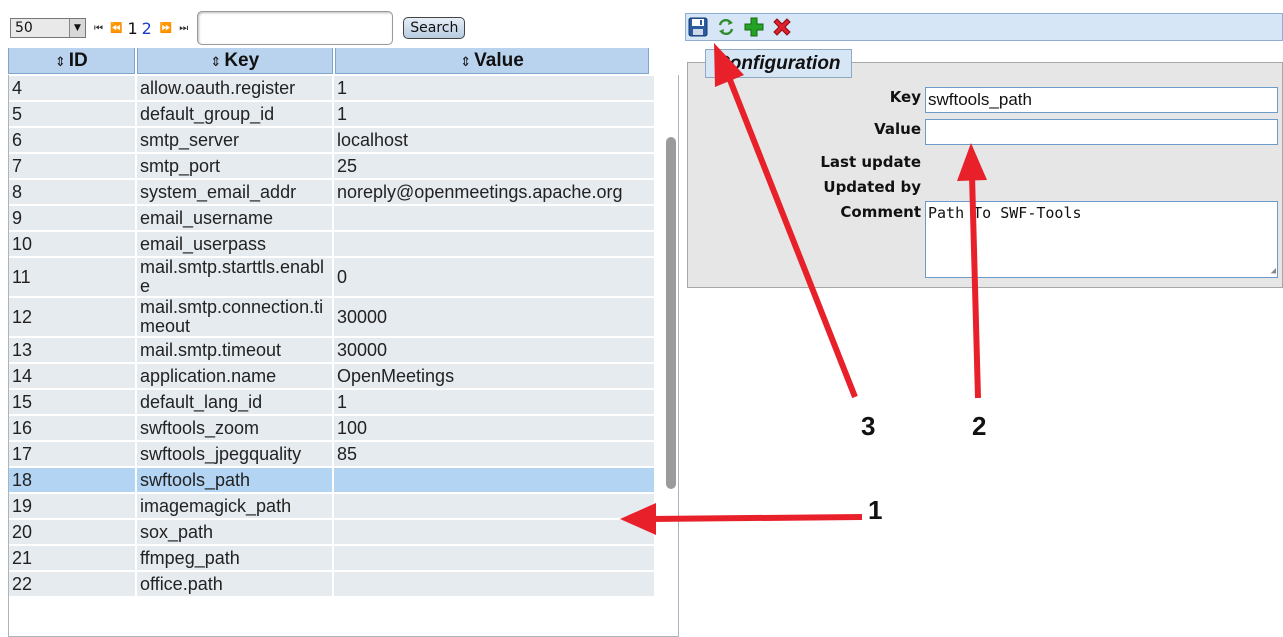 The height and width of the screenshot is (637, 1283). I want to click on annotation-number-1: 1, so click(875, 510).